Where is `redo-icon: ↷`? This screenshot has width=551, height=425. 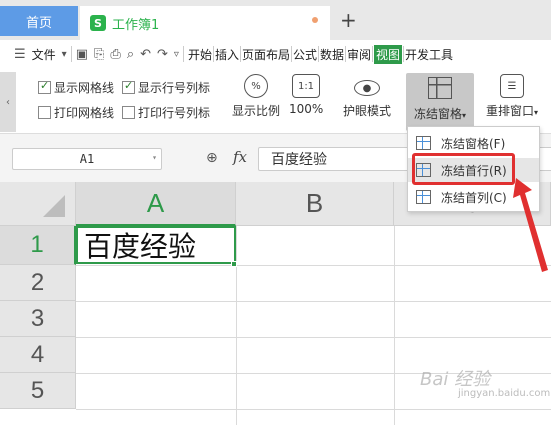
redo-icon: ↷ is located at coordinates (162, 54).